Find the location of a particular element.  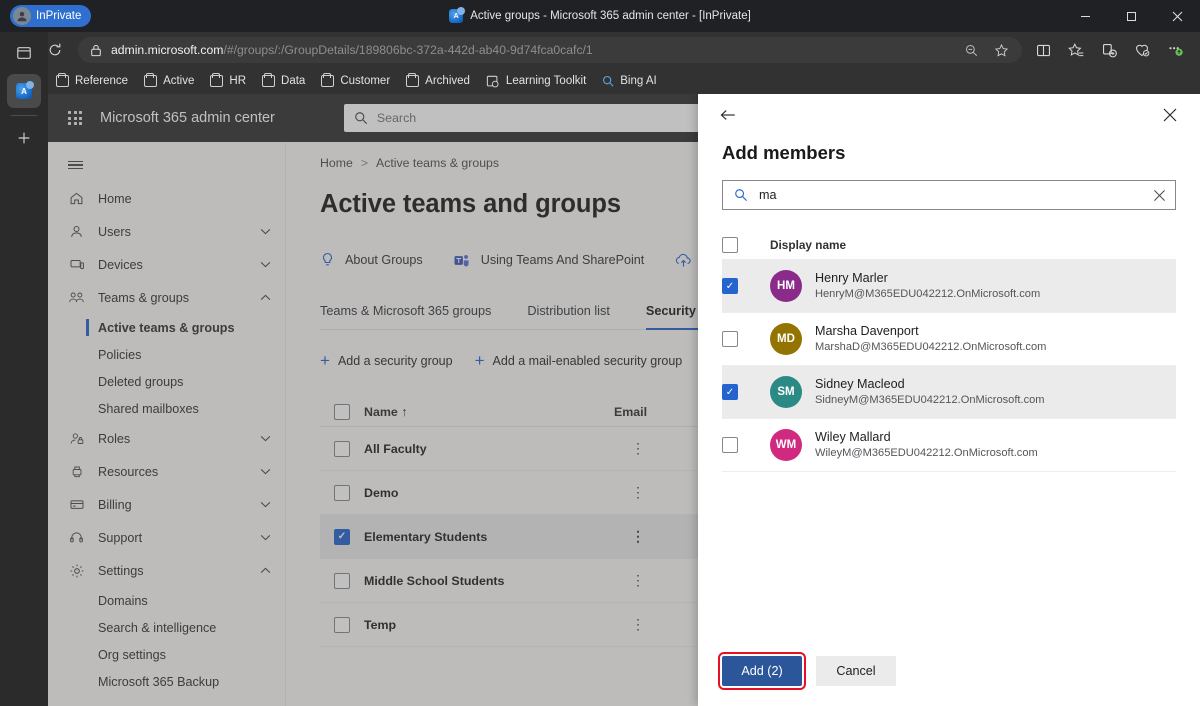

sidebar-item-domains: Domains is located at coordinates (166, 600).